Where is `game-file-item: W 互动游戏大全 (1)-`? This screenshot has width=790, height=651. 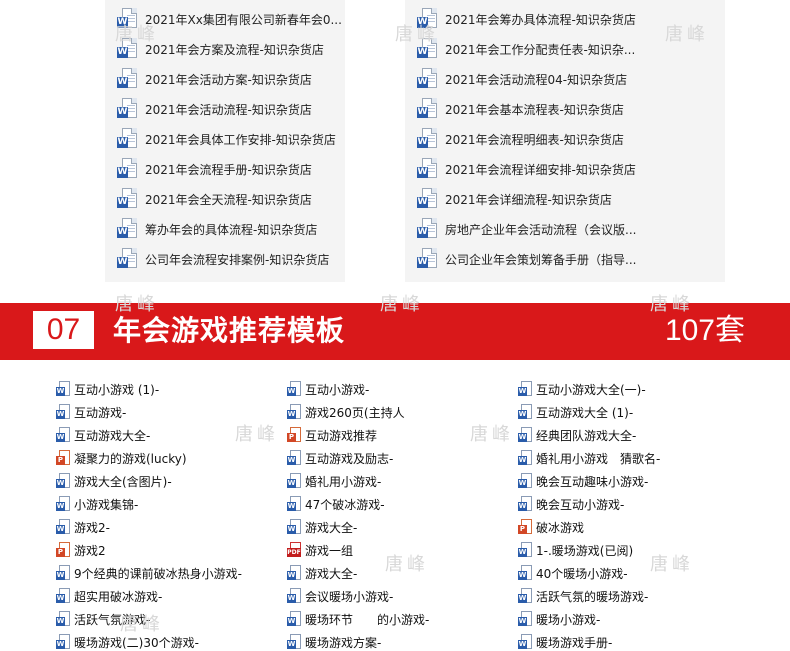 game-file-item: W 互动游戏大全 (1)- is located at coordinates (575, 412).